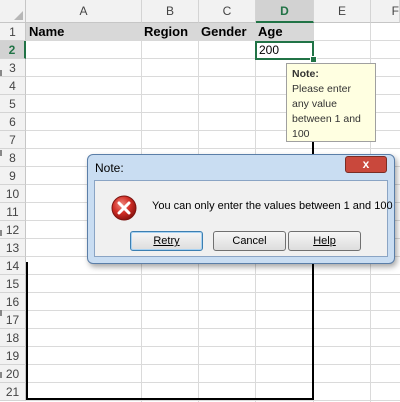 This screenshot has width=400, height=402. Describe the element at coordinates (13, 230) in the screenshot. I see `row-header-12: 12` at that location.